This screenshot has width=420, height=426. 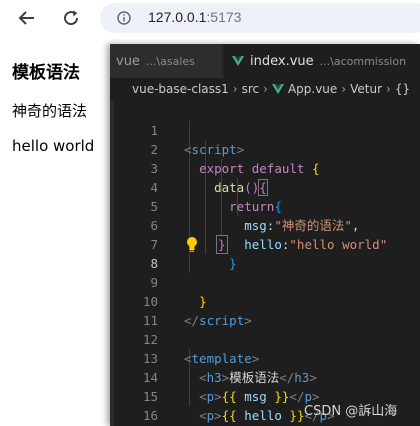 What do you see at coordinates (265, 281) in the screenshot?
I see `code-line-9: 9 }` at bounding box center [265, 281].